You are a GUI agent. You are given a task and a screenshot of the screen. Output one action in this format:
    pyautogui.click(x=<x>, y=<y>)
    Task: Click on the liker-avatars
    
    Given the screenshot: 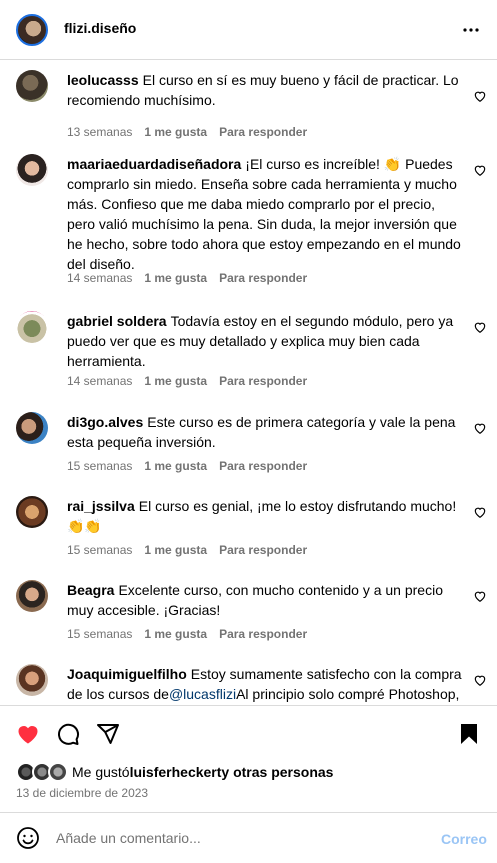 What is the action you would take?
    pyautogui.click(x=42, y=772)
    